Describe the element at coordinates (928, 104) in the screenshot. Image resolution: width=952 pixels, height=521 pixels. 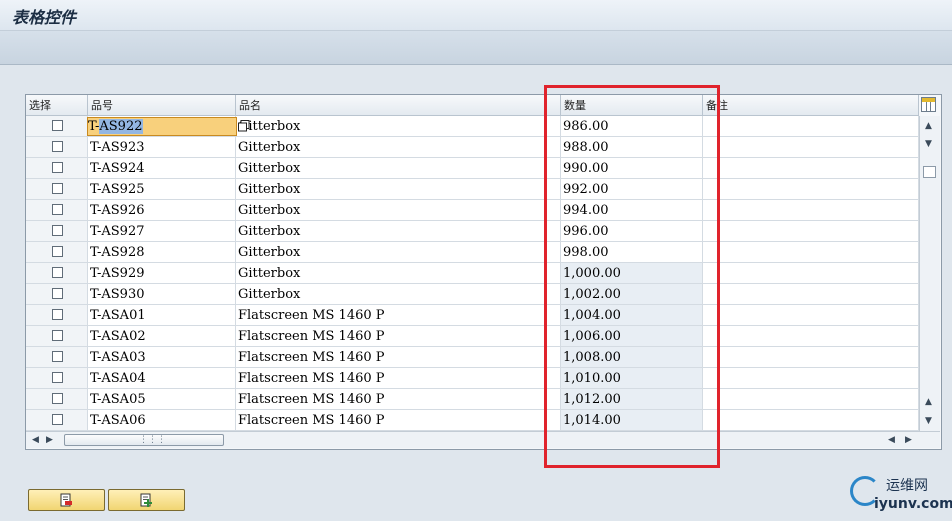
I see `column-settings-icon` at that location.